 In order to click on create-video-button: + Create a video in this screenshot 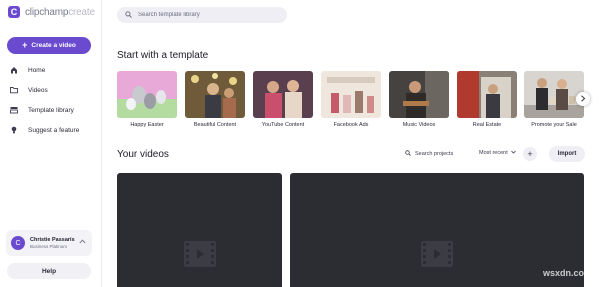, I will do `click(49, 45)`.